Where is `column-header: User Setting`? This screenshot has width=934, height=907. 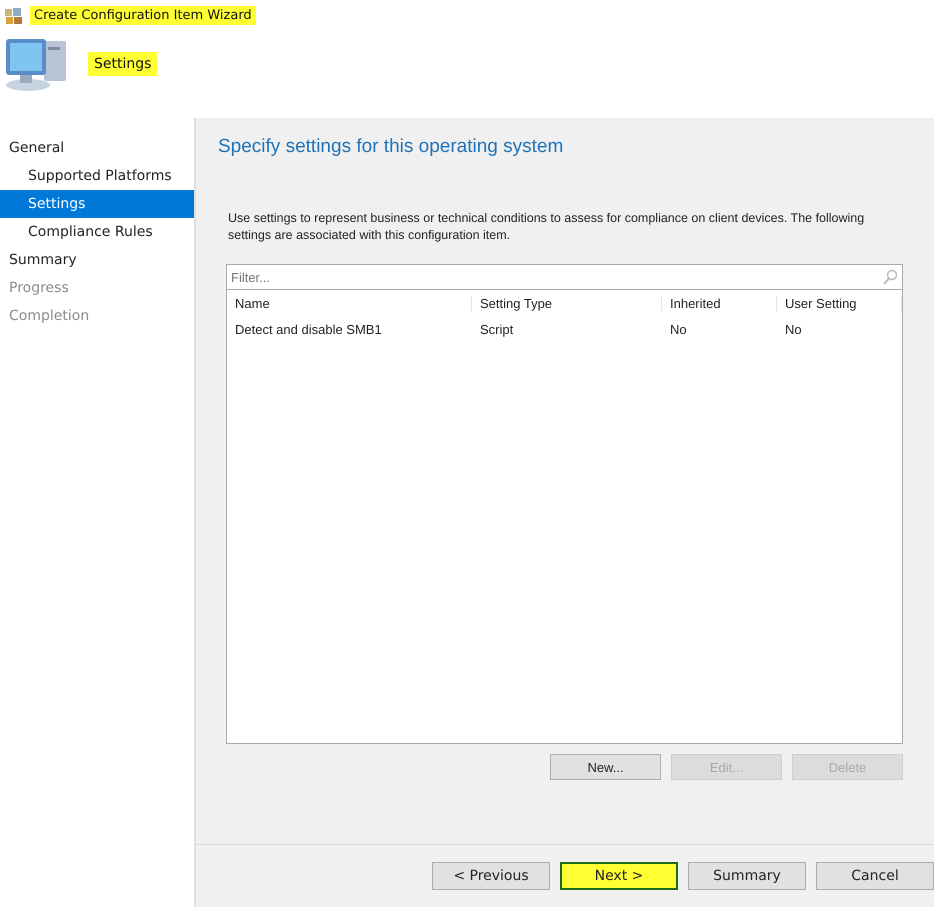
column-header: User Setting is located at coordinates (839, 303).